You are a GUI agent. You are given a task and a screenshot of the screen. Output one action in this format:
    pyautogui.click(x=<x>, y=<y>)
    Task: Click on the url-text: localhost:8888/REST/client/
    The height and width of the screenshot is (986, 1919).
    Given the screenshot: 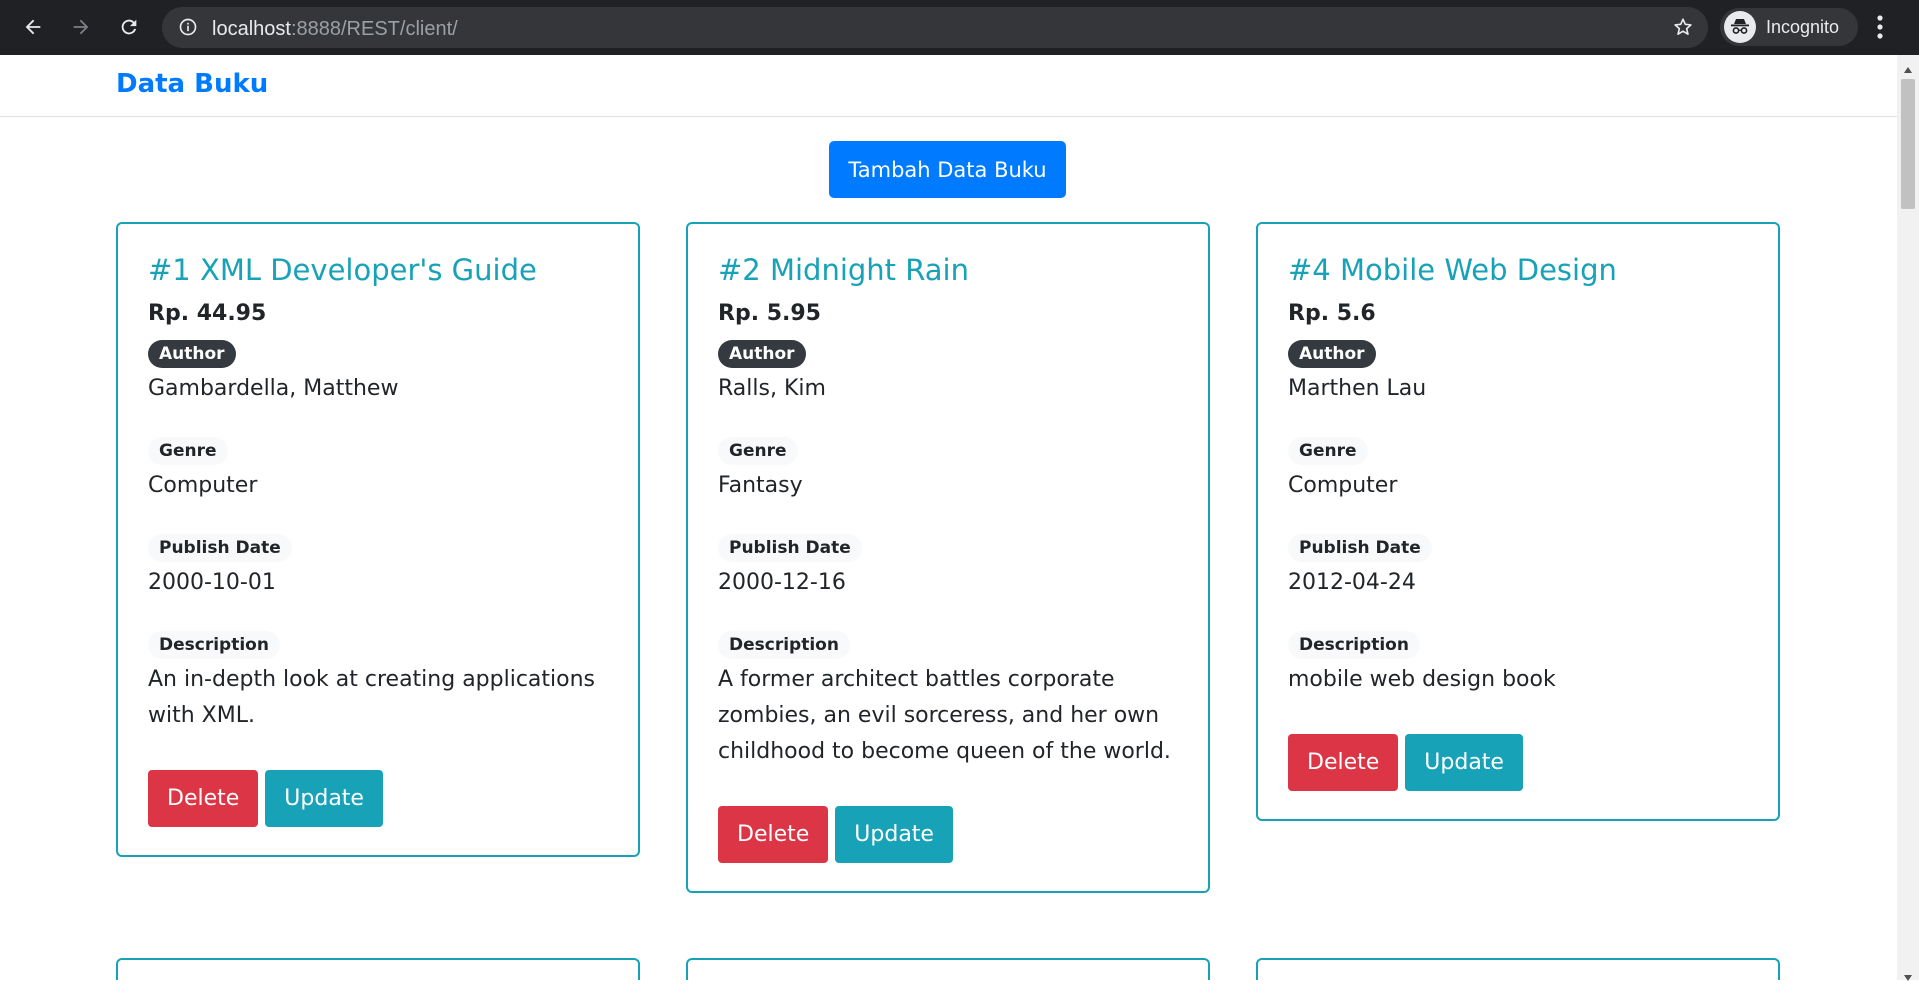 What is the action you would take?
    pyautogui.click(x=335, y=29)
    